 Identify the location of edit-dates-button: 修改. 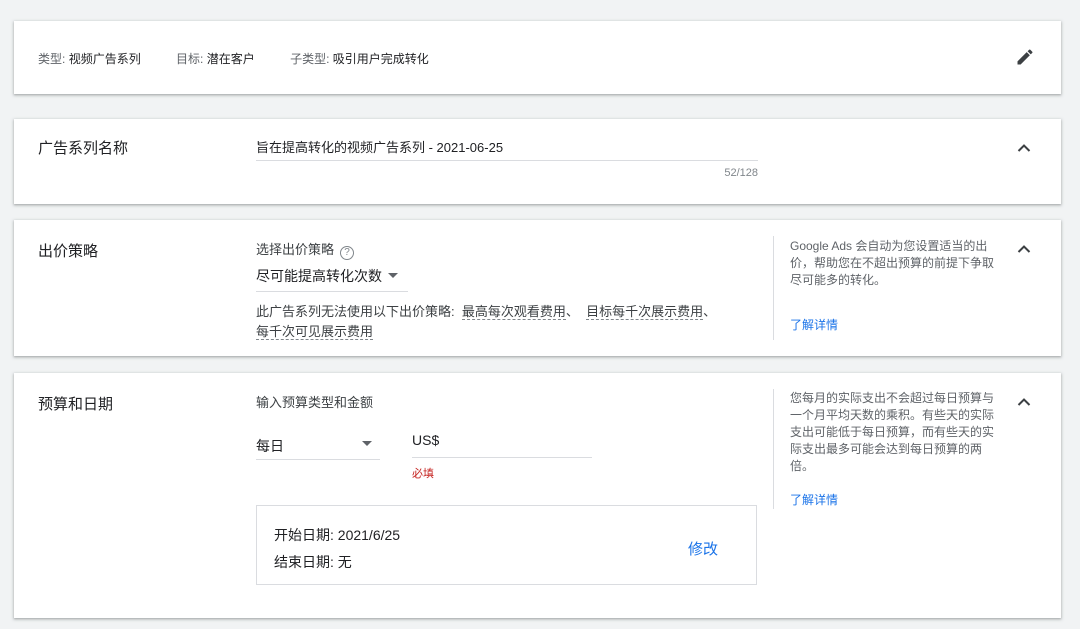
(703, 548).